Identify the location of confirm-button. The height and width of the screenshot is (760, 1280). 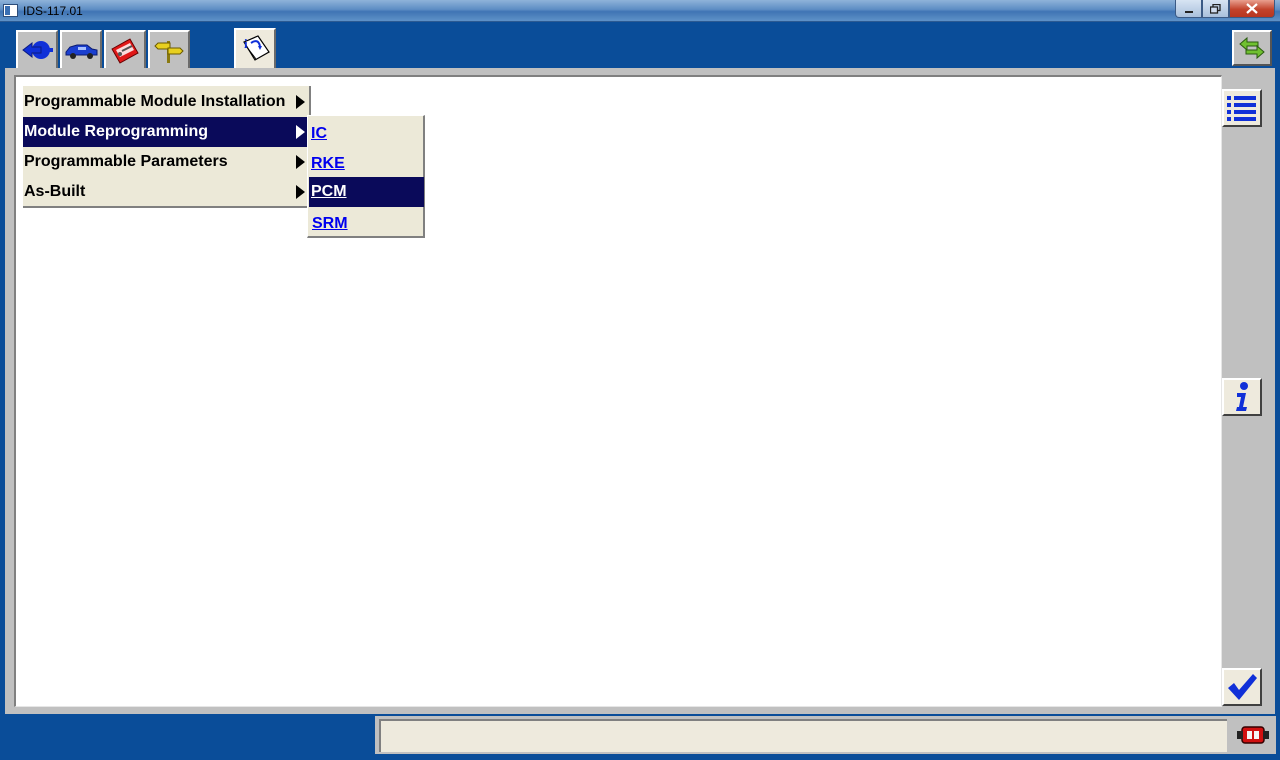
(1242, 687).